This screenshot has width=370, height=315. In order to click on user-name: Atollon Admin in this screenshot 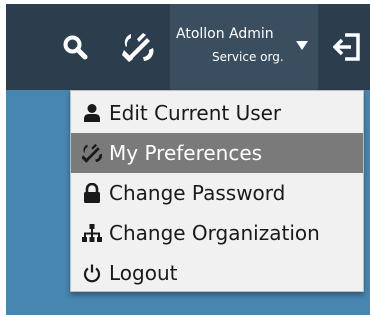, I will do `click(225, 34)`.